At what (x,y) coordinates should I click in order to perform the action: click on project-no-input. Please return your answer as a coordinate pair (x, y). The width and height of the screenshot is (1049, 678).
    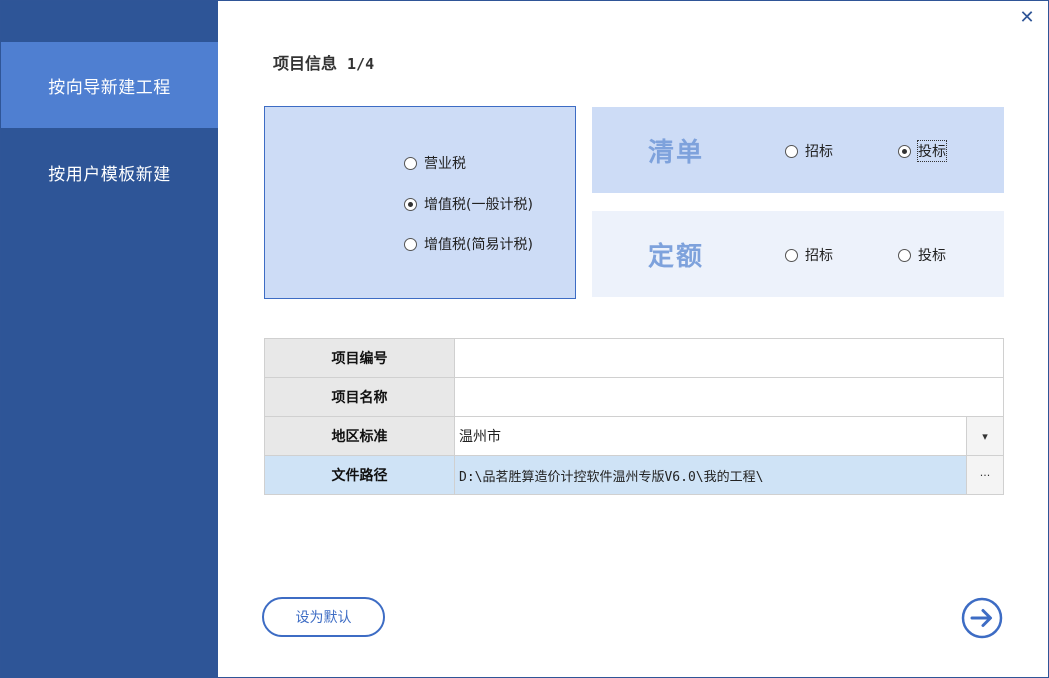
    Looking at the image, I should click on (731, 358).